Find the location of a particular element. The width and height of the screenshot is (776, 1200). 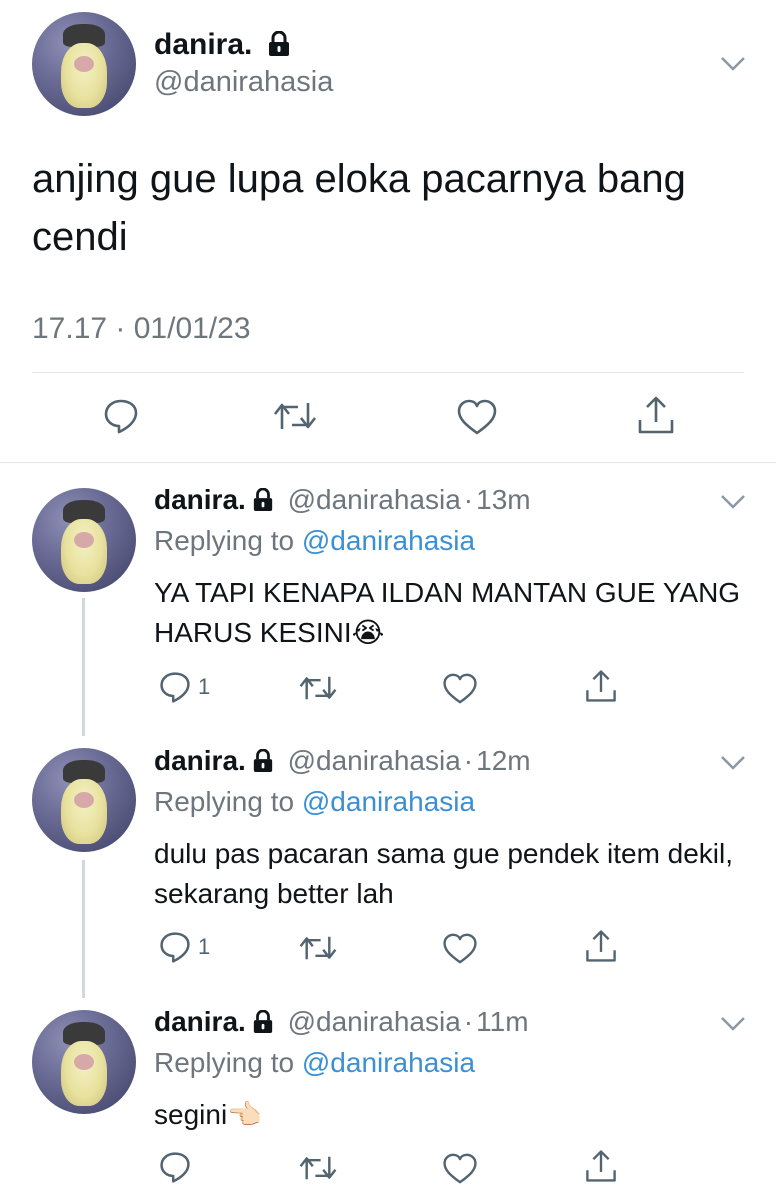

main-timestamp: 17.17 · 01/01/23 is located at coordinates (141, 329).